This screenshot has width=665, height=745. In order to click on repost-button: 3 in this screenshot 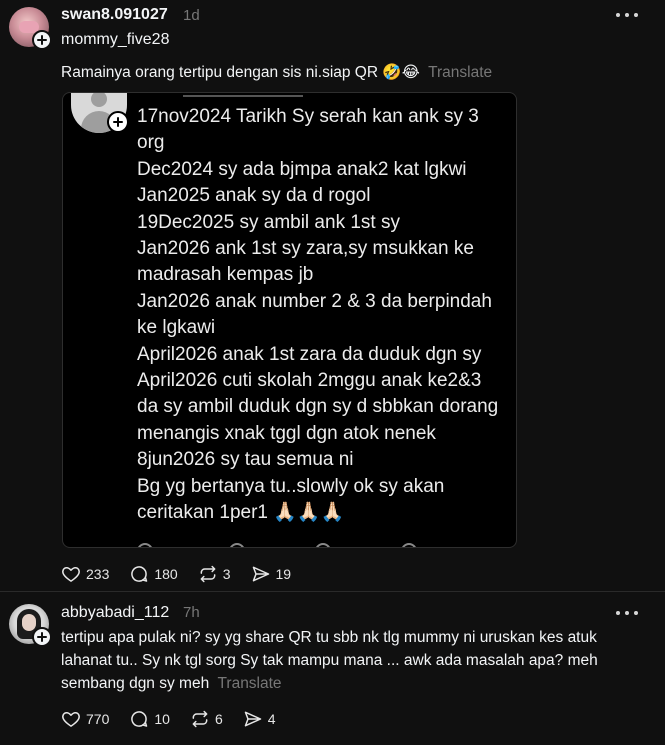, I will do `click(214, 574)`.